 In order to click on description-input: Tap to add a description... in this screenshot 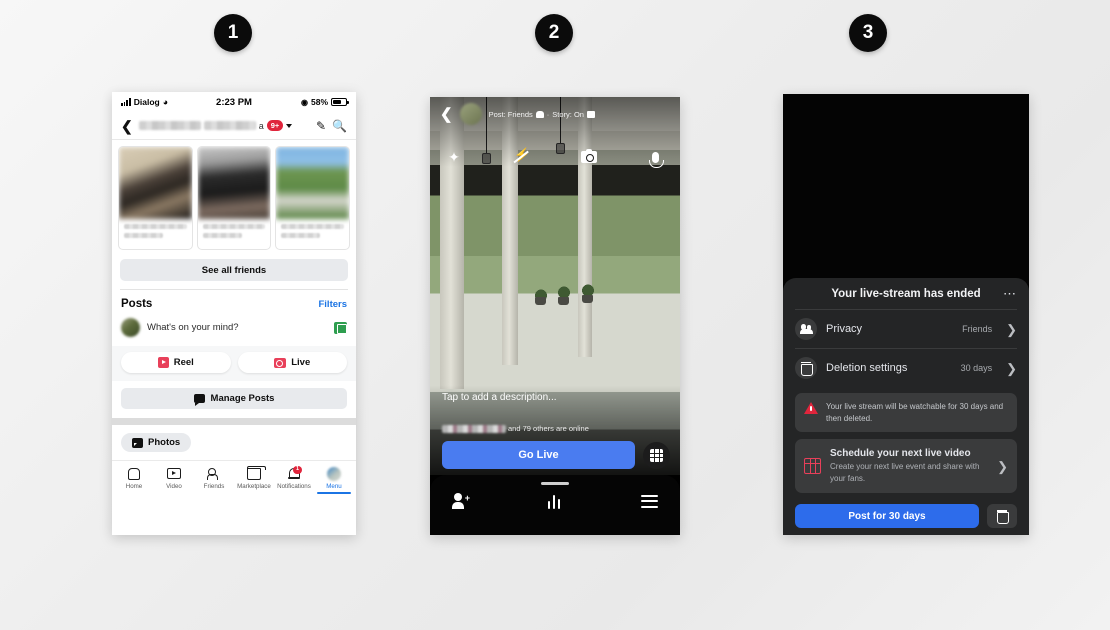, I will do `click(499, 397)`.